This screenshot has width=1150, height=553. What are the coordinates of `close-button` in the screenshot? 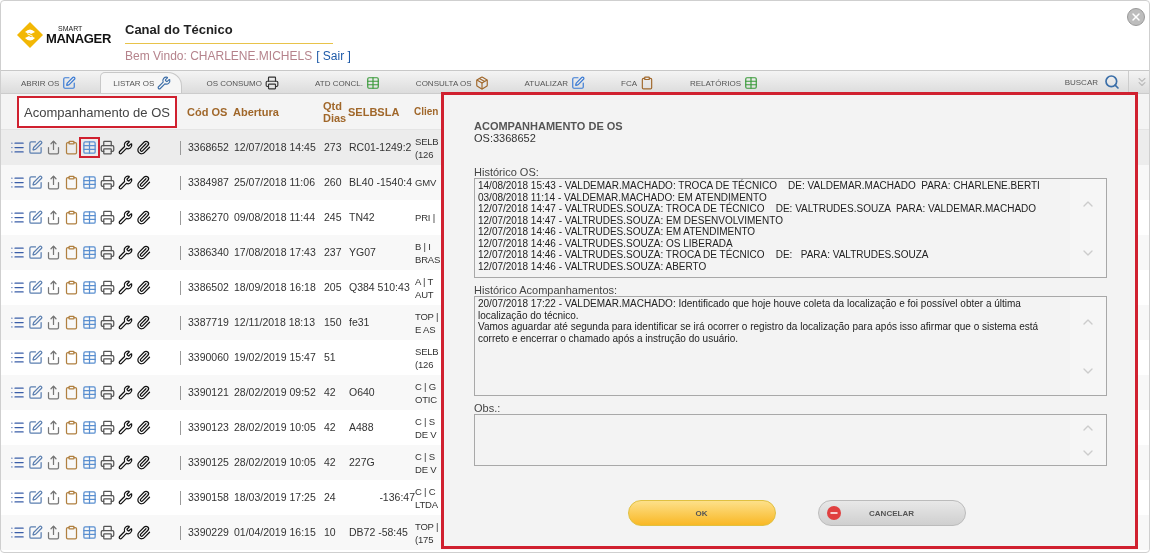 It's located at (1136, 17).